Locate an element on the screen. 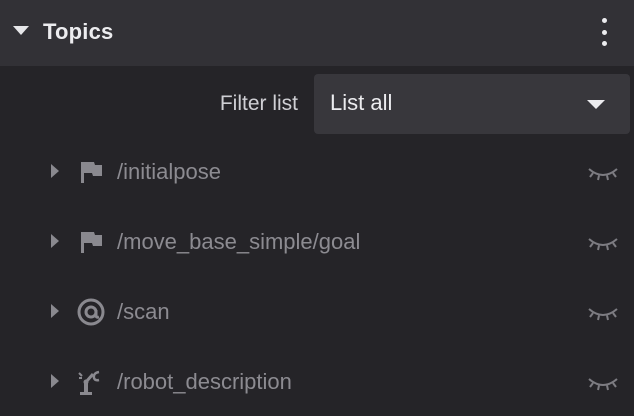 The width and height of the screenshot is (634, 416). filter-select: List all is located at coordinates (472, 104).